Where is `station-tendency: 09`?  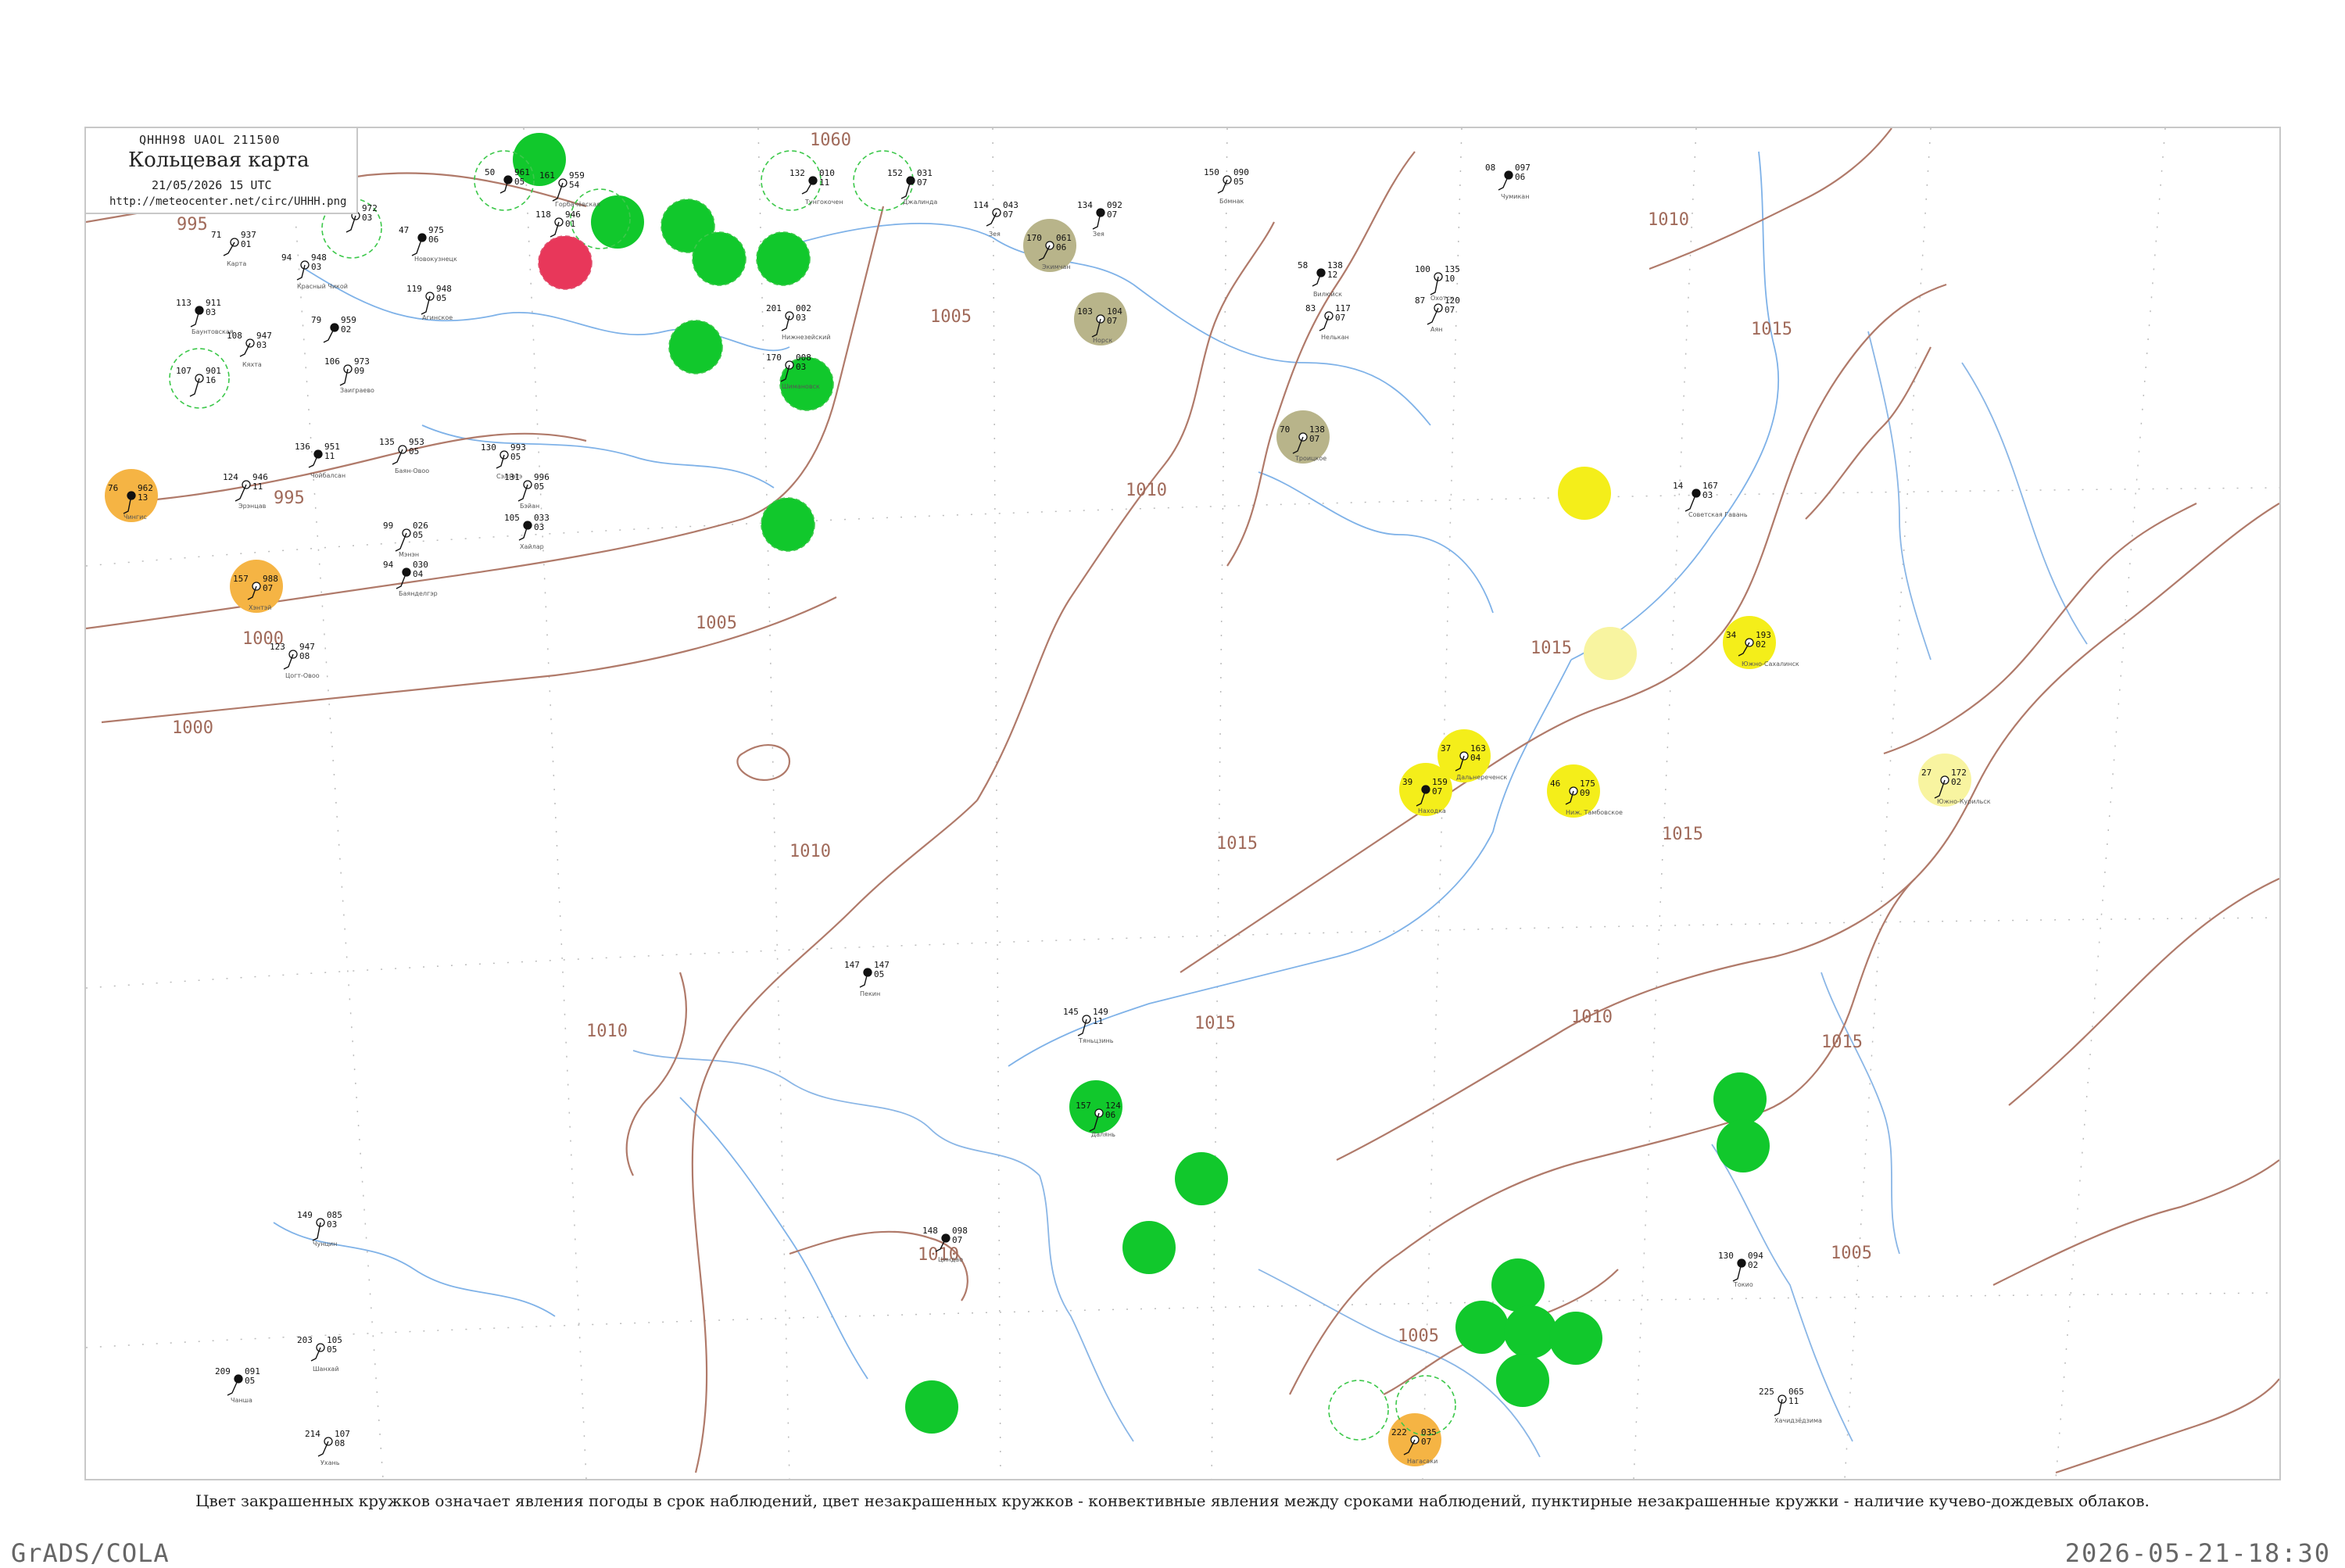
station-tendency: 09 is located at coordinates (359, 371).